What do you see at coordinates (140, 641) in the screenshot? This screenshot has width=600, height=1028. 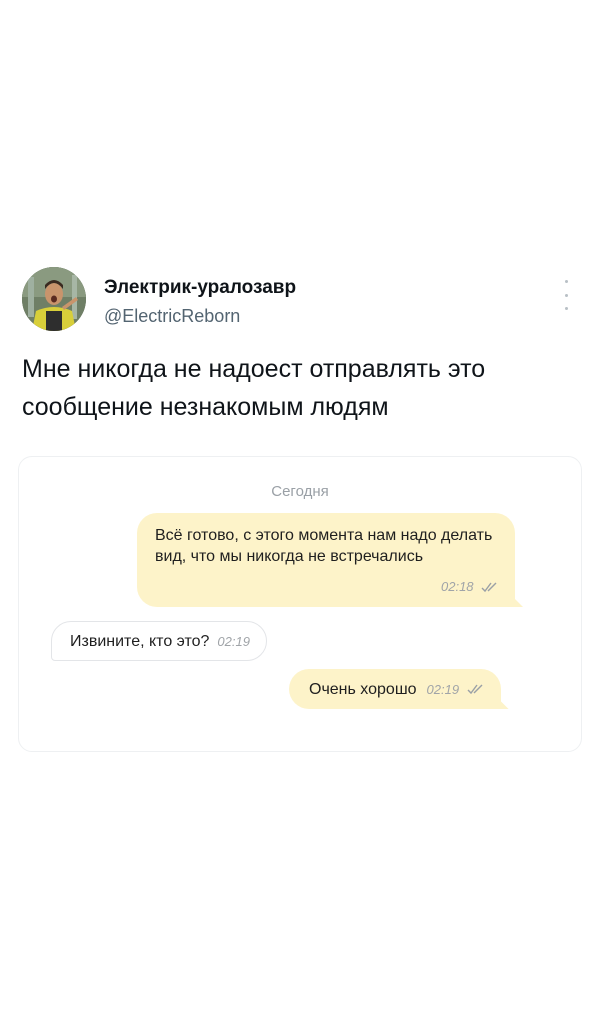 I see `message-text: Извините, кто это?` at bounding box center [140, 641].